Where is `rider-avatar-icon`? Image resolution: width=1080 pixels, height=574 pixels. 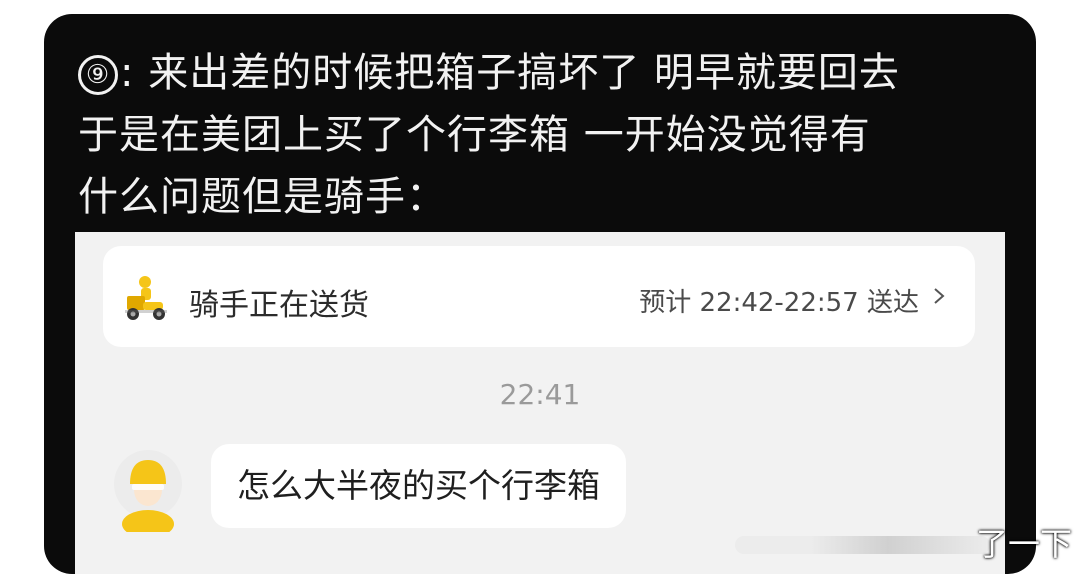 rider-avatar-icon is located at coordinates (148, 491).